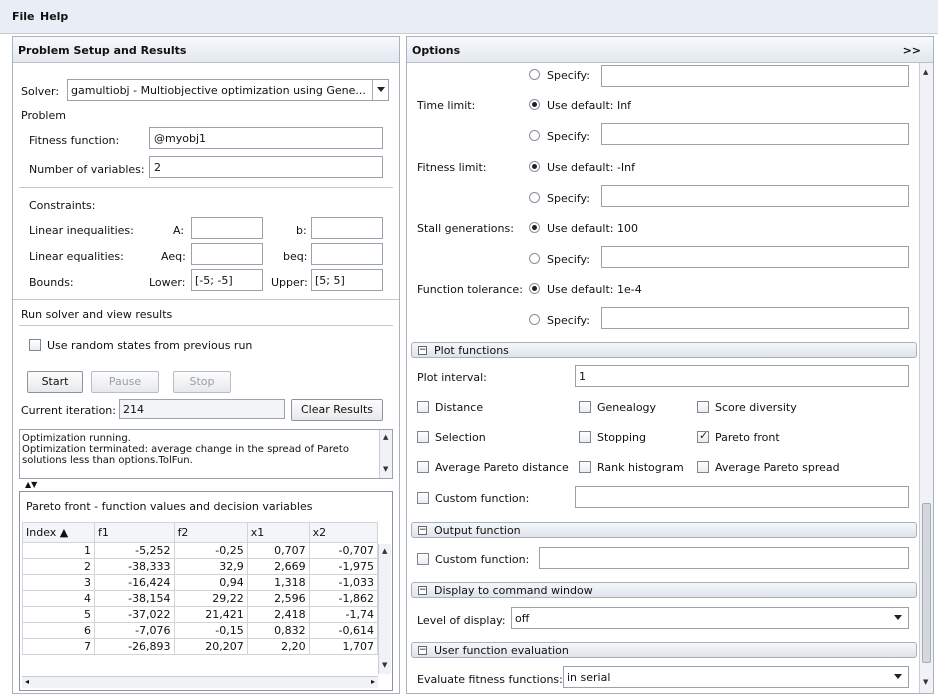 Image resolution: width=938 pixels, height=698 pixels. I want to click on fitness-limit-default-radio, so click(534, 166).